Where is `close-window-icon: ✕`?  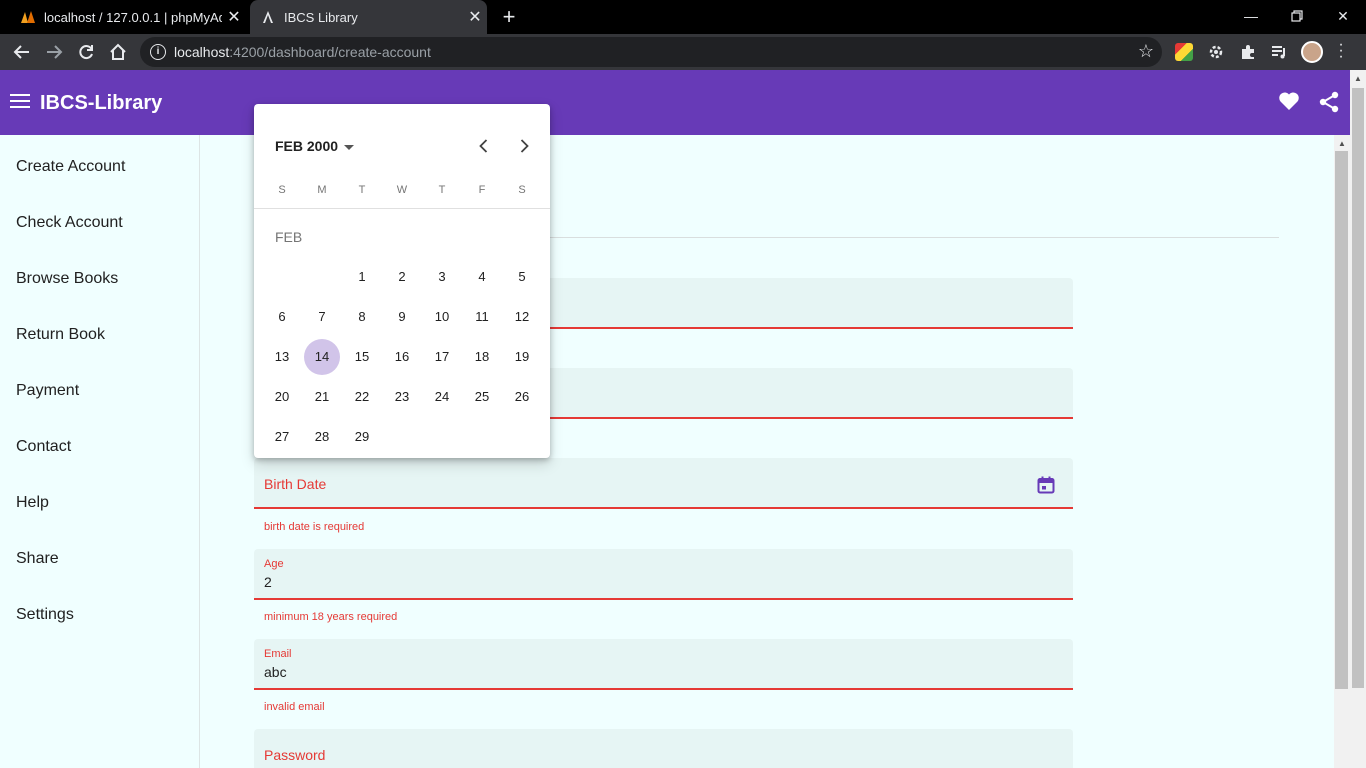 close-window-icon: ✕ is located at coordinates (1343, 16).